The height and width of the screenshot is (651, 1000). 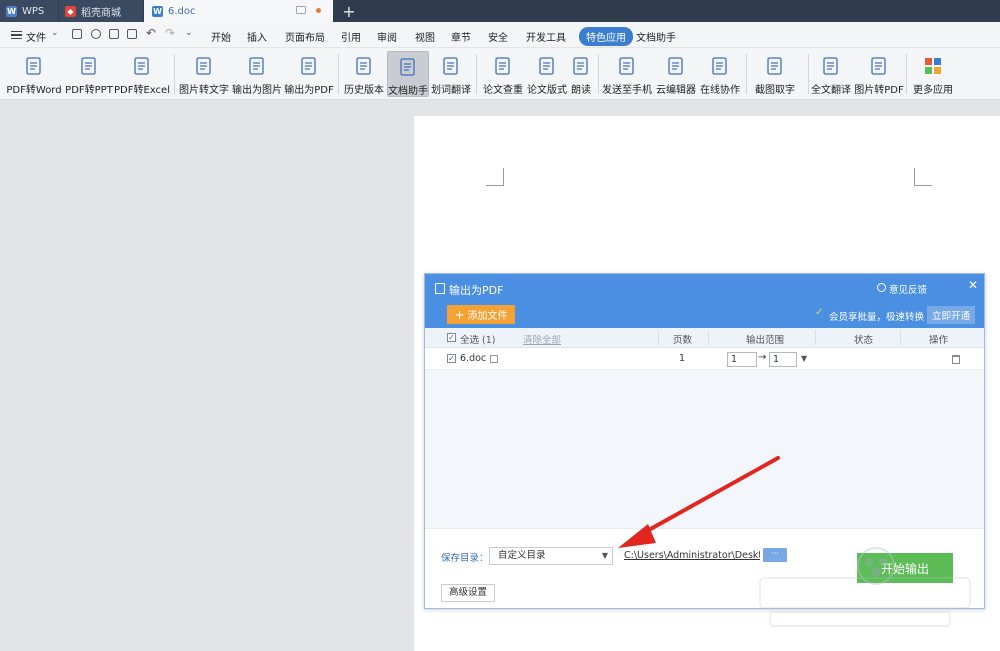 I want to click on rename-icon, so click(x=494, y=359).